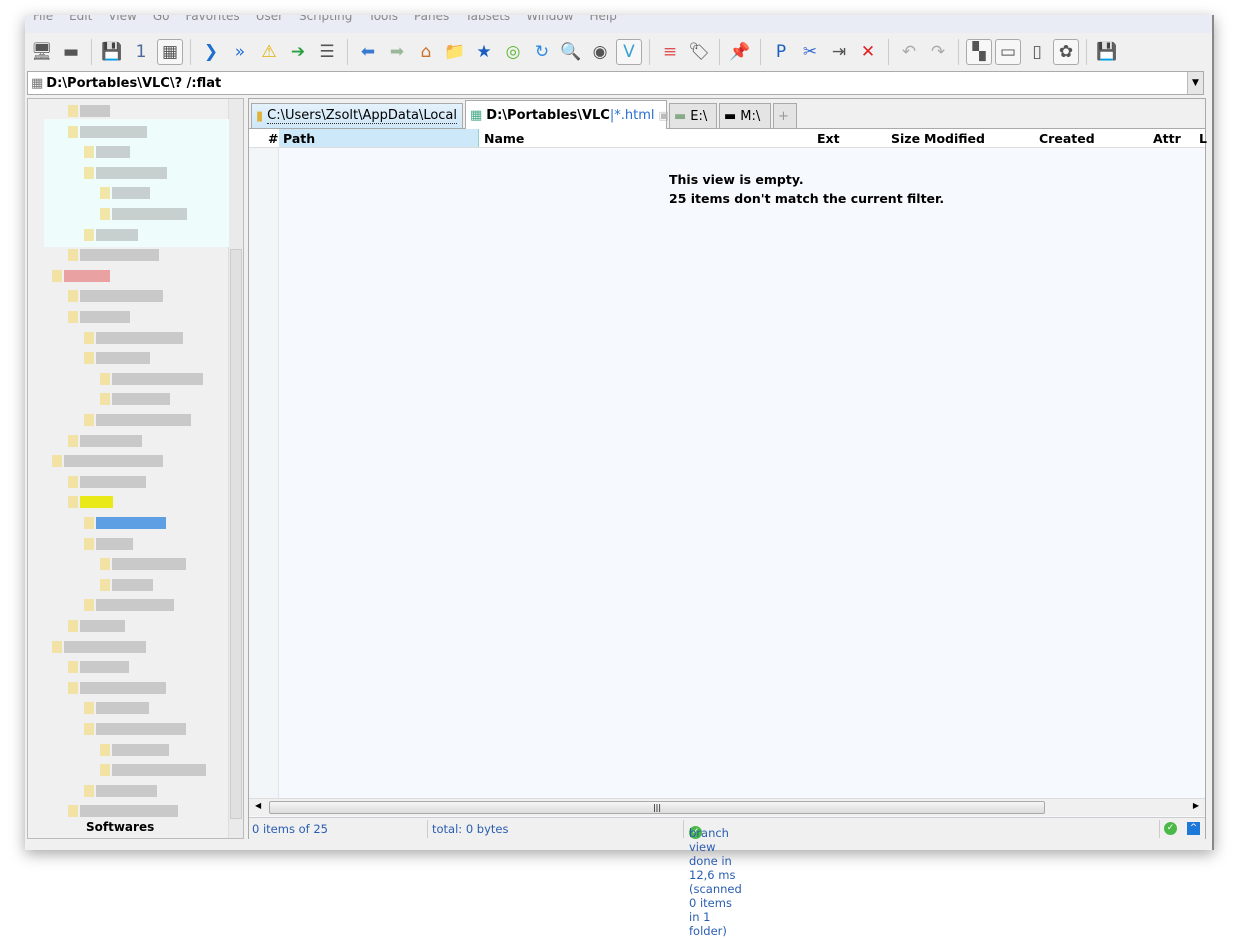 This screenshot has width=1242, height=938. Describe the element at coordinates (269, 19) in the screenshot. I see `menu-user: User` at that location.